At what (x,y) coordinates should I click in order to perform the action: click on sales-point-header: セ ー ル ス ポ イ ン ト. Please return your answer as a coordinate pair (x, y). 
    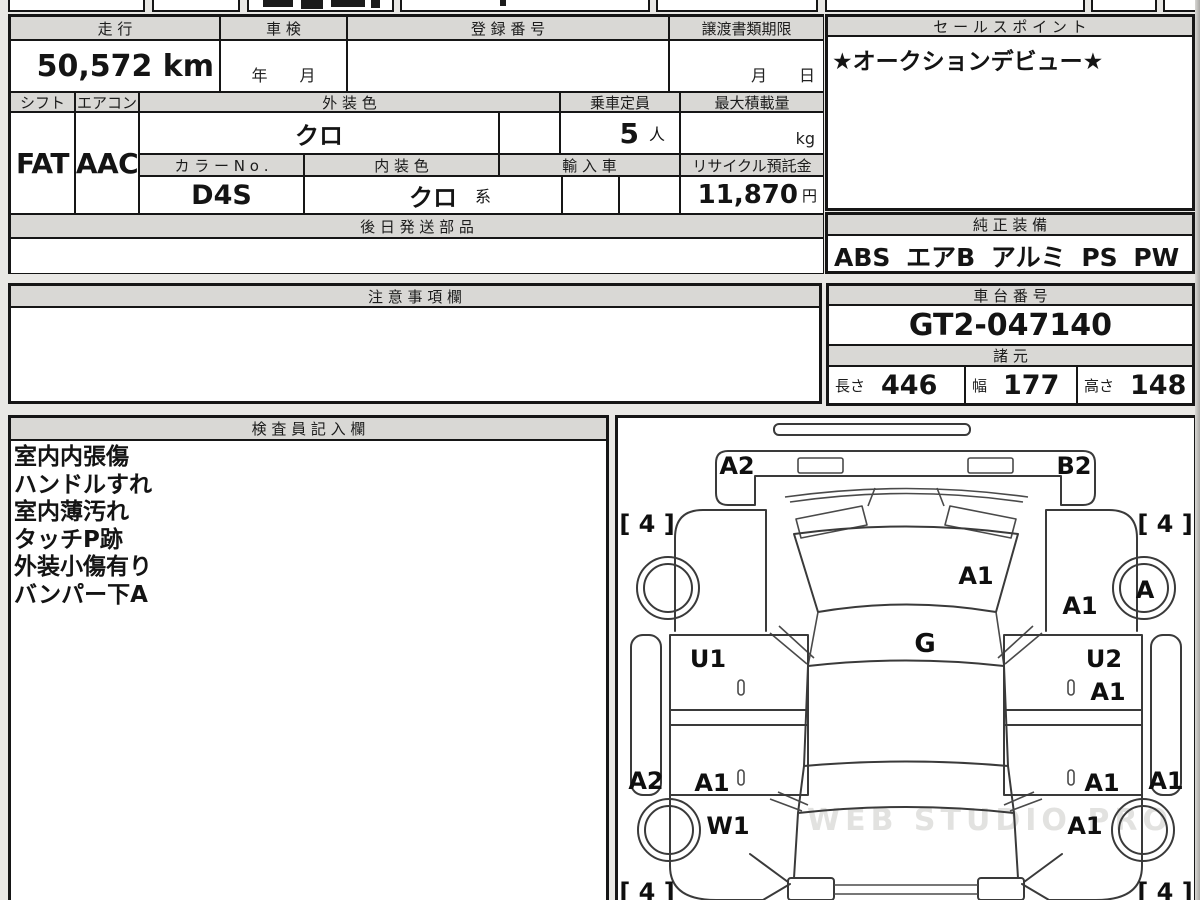
    Looking at the image, I should click on (1010, 27).